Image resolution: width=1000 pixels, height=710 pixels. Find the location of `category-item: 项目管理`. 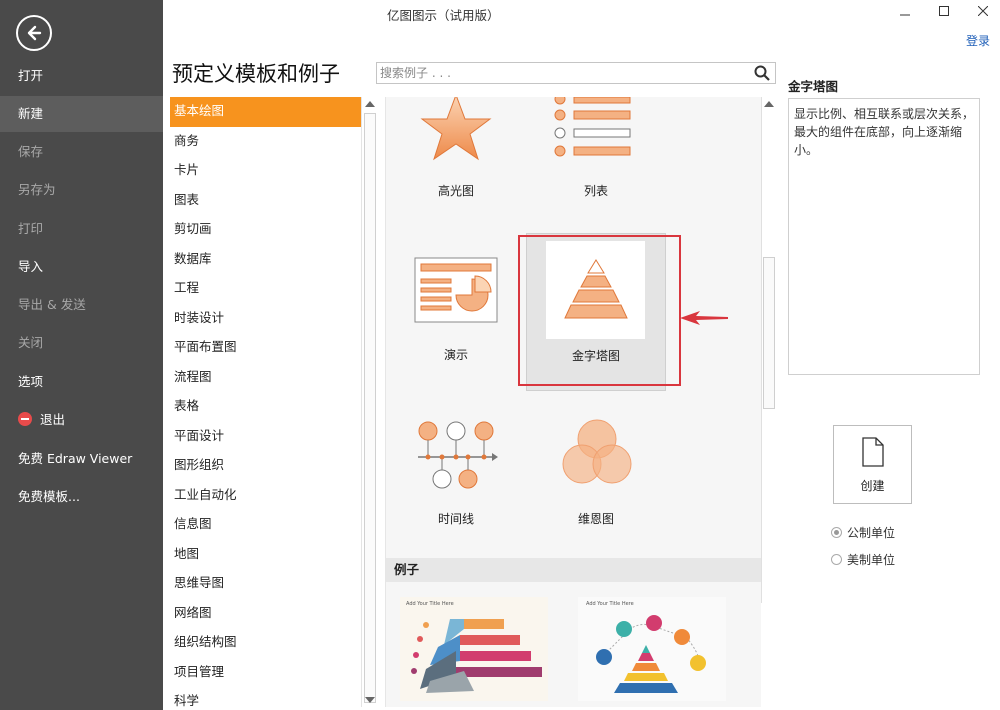

category-item: 项目管理 is located at coordinates (265, 673).